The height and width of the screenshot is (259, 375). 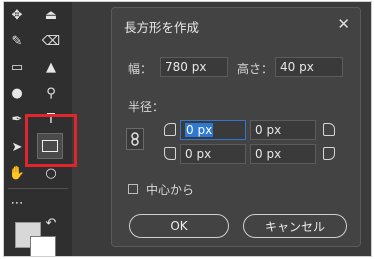 What do you see at coordinates (255, 69) in the screenshot?
I see `height-label: 高さ：` at bounding box center [255, 69].